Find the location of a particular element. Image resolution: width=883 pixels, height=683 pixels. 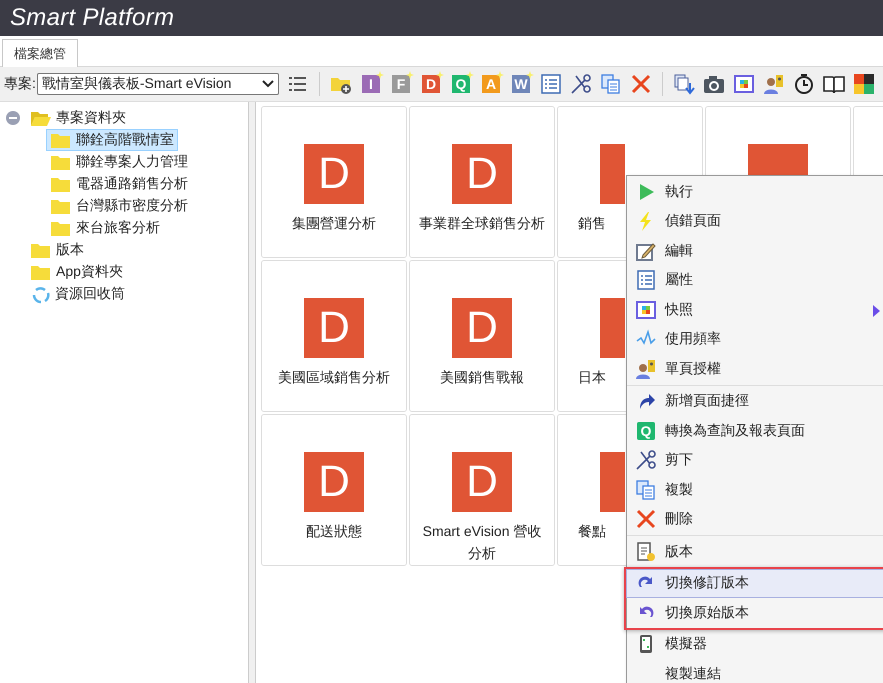

tile-label: 美國區域銷售分析 is located at coordinates (334, 377).